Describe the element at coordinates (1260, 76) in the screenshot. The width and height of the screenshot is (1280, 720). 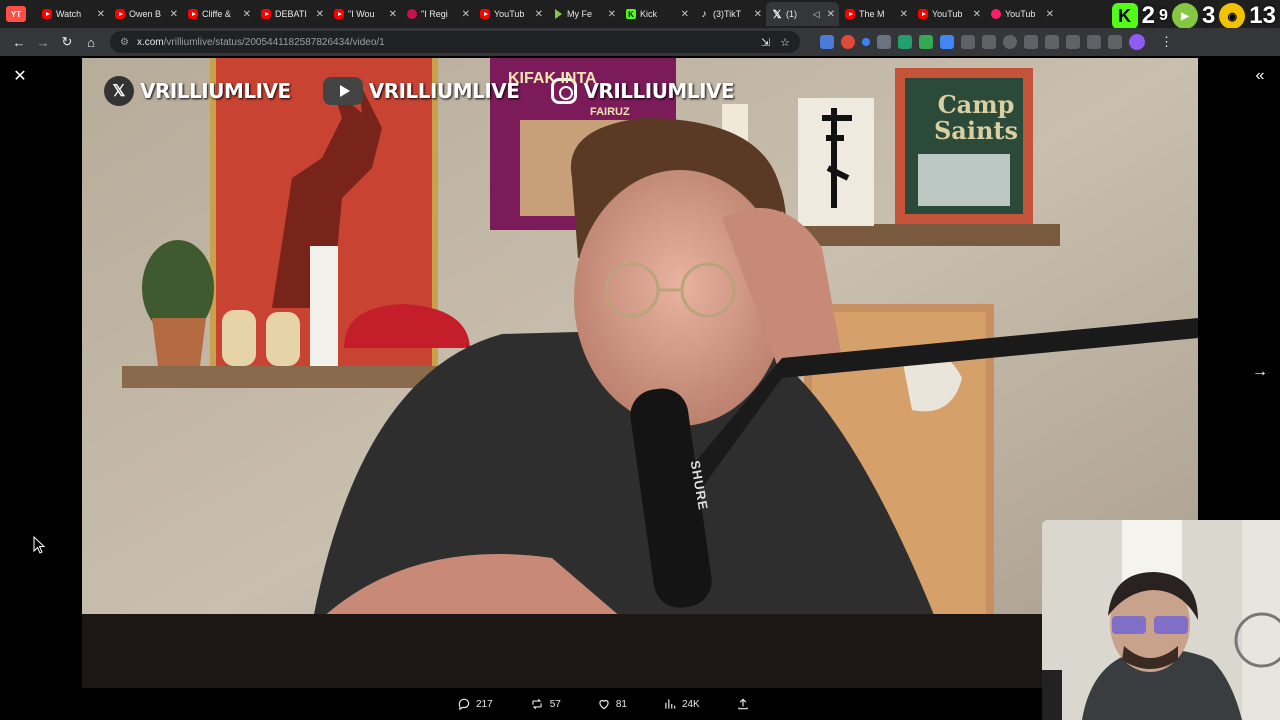
I see `collapse-panel-icon: «` at that location.